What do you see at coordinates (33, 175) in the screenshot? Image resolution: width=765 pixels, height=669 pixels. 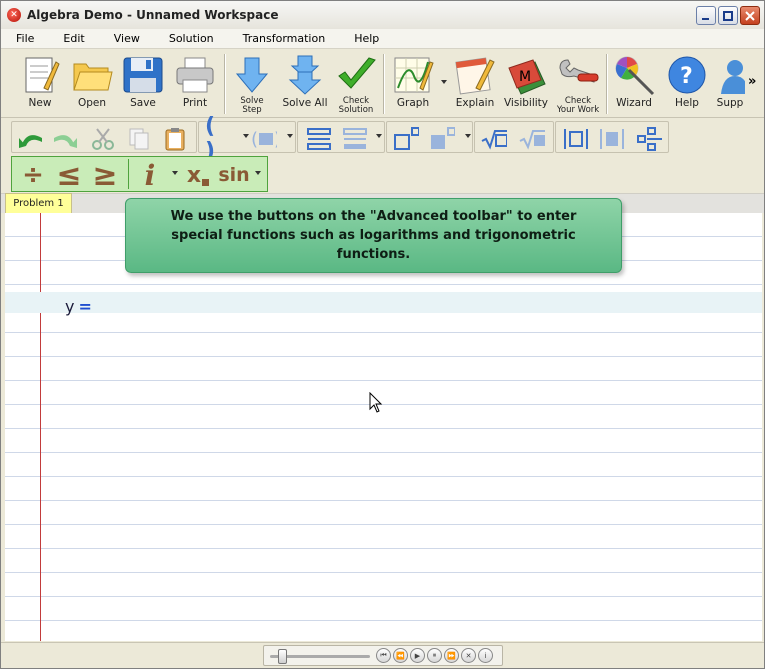 I see `divide-button: ÷` at bounding box center [33, 175].